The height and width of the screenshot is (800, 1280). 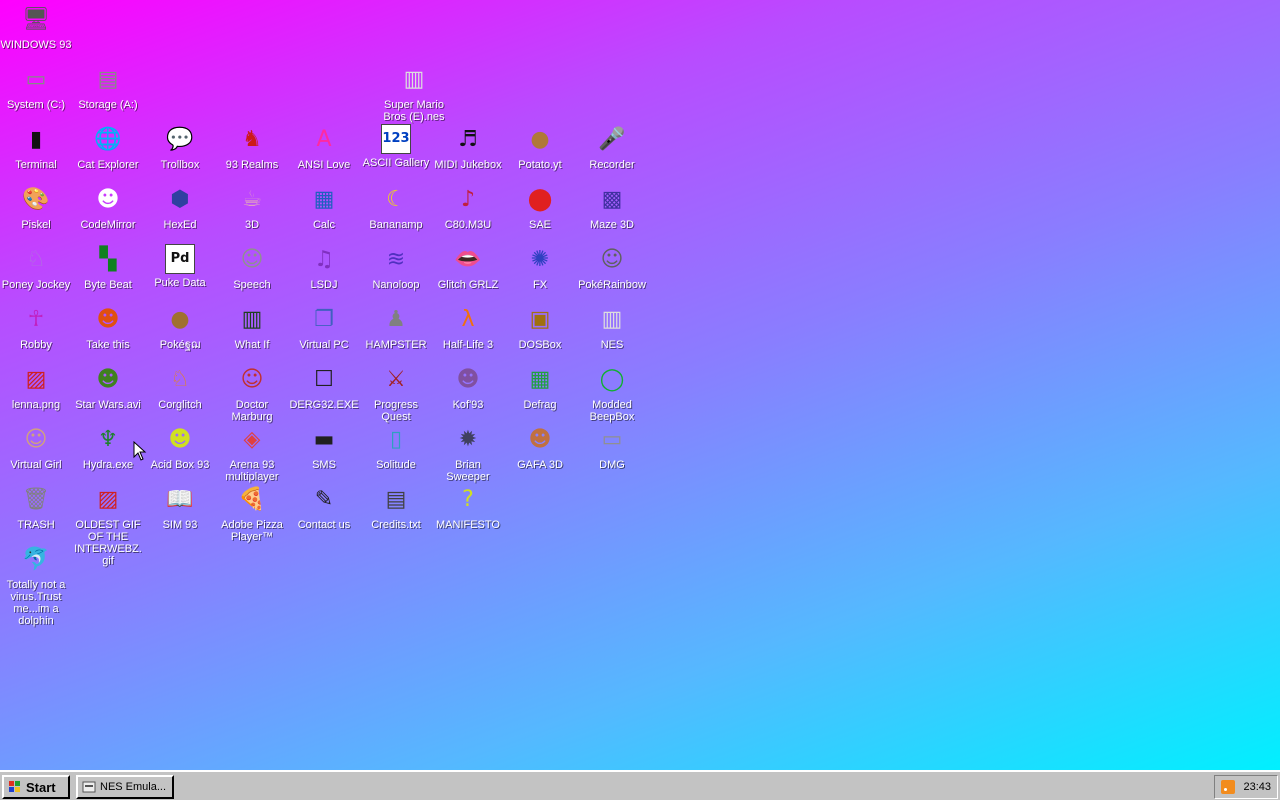 I want to click on desktop-icon: ◈ Arena 93 multiplayer, so click(x=252, y=453).